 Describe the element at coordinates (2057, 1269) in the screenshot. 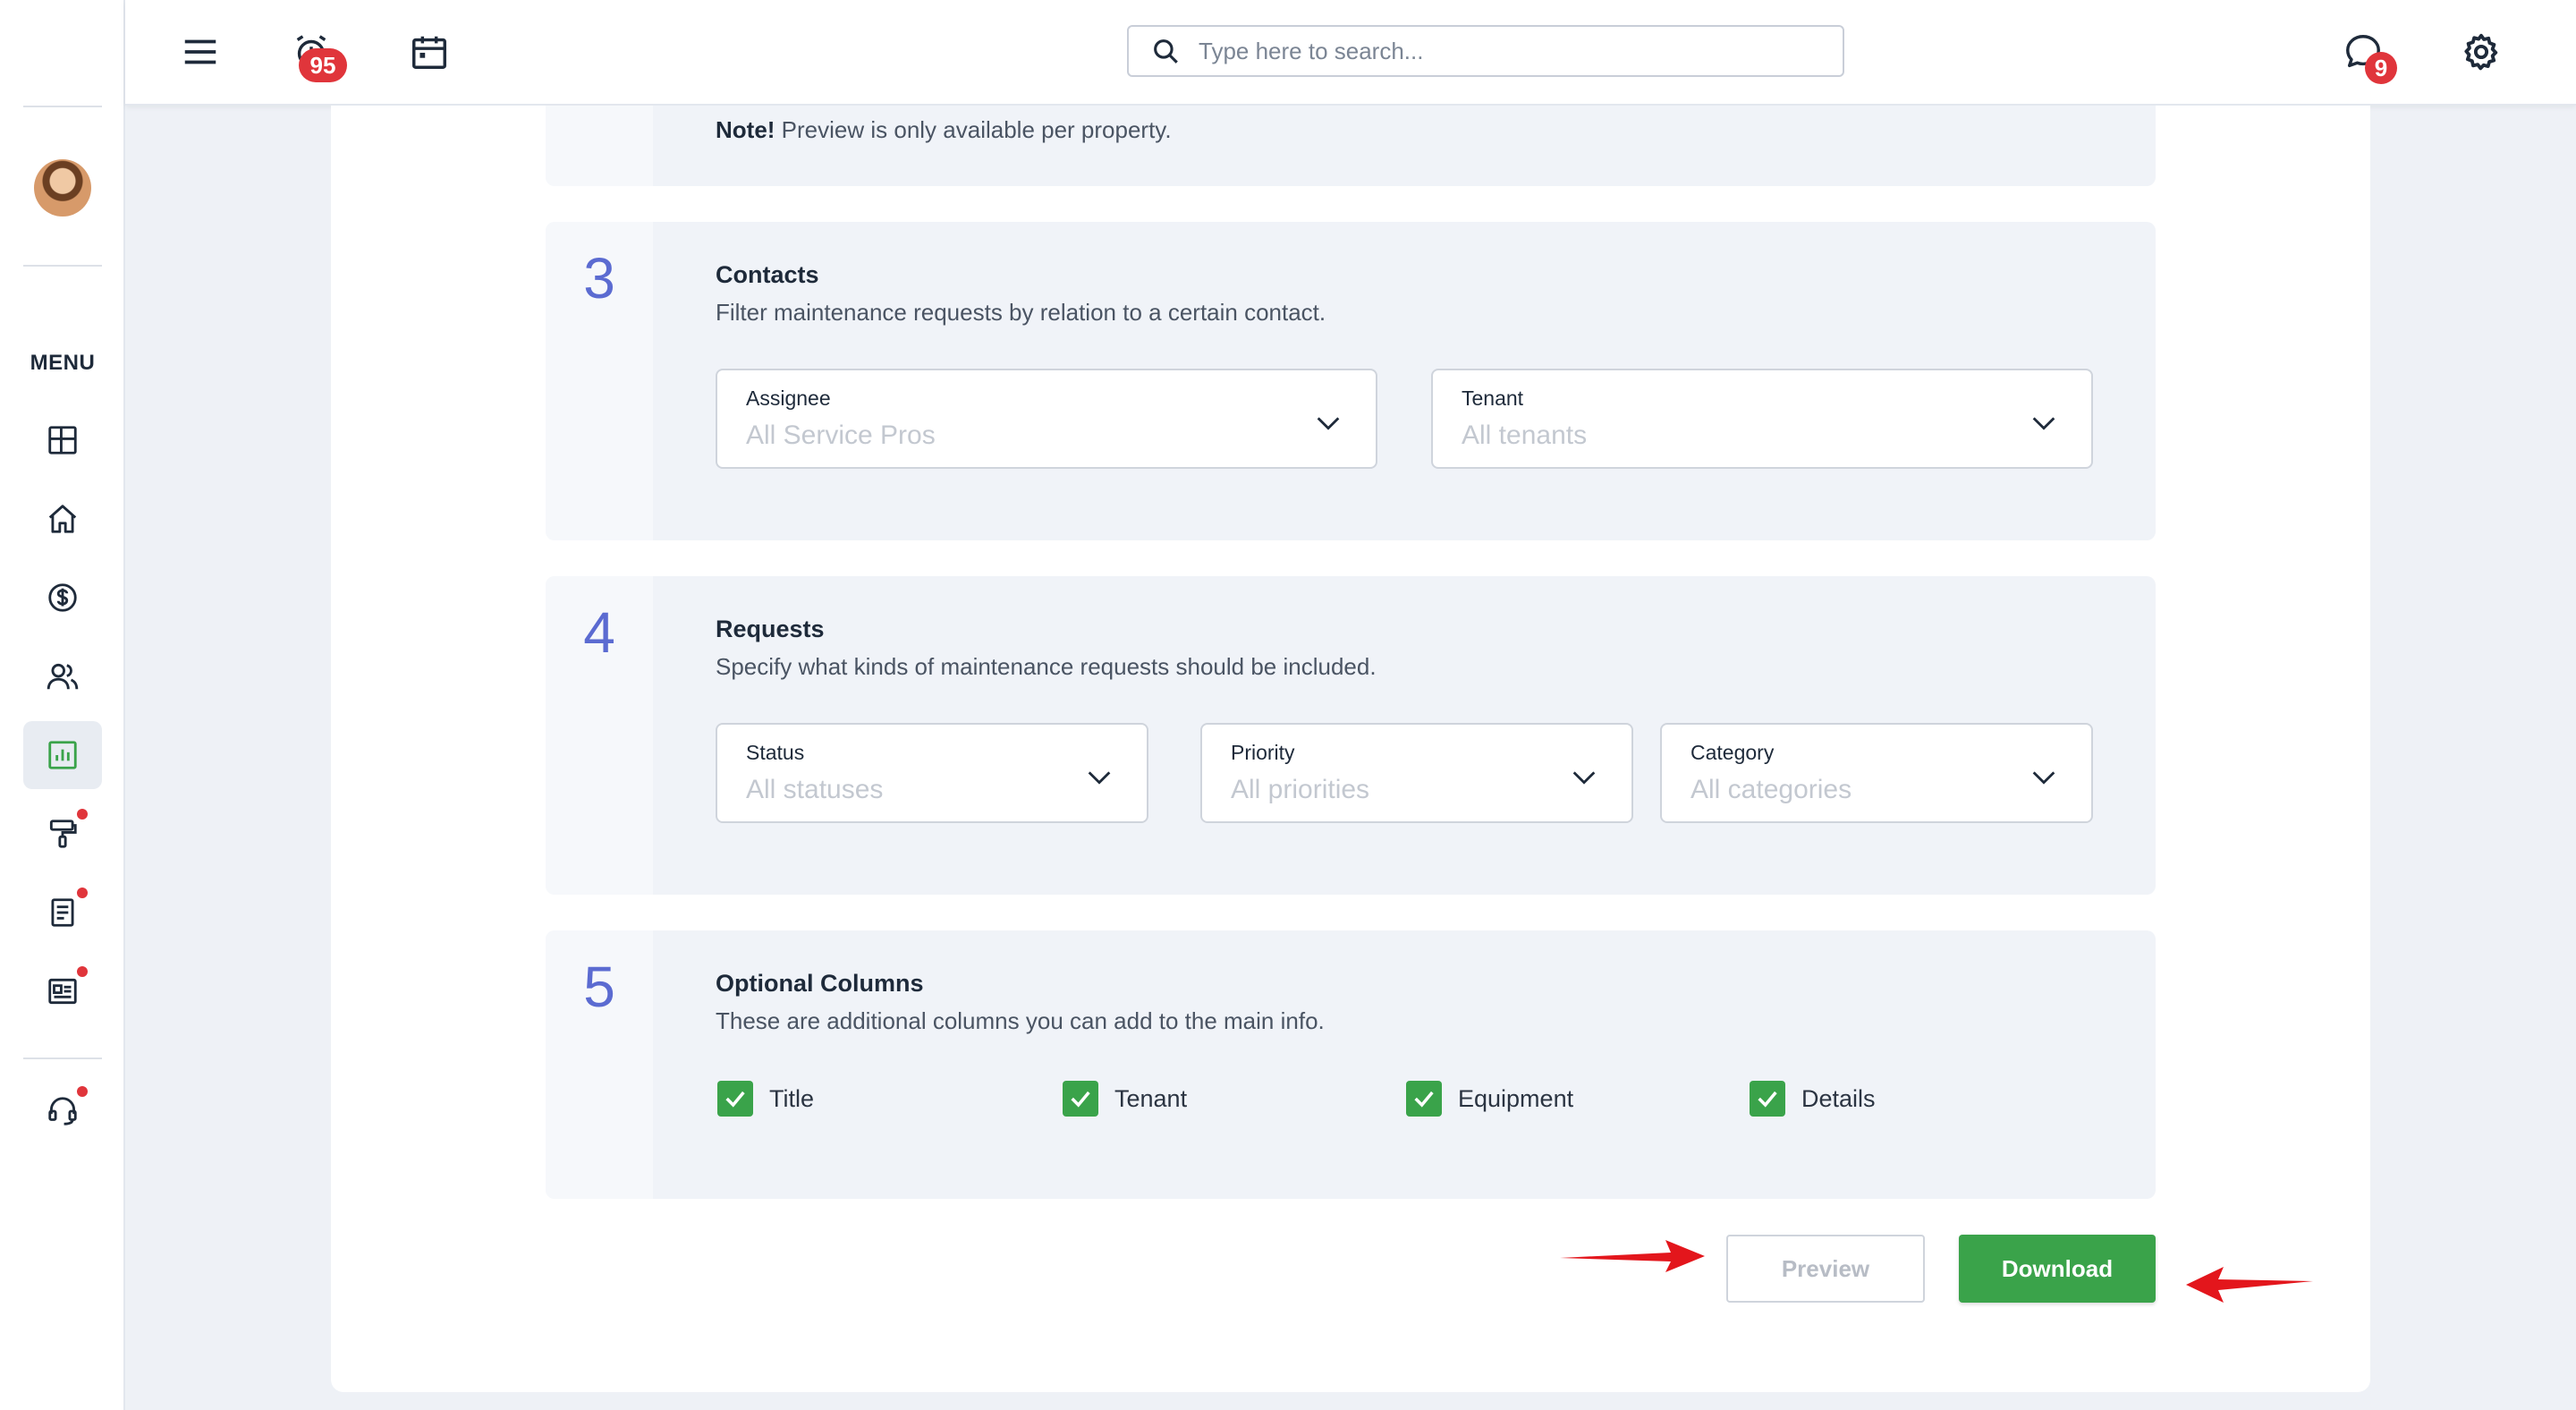

I see `download-button: Download` at that location.